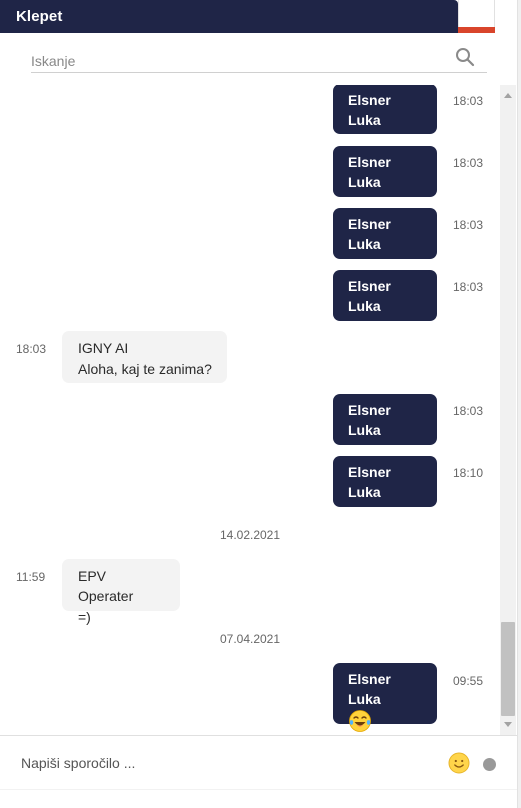 The height and width of the screenshot is (808, 521). I want to click on tears-of-joy-emoji, so click(360, 721).